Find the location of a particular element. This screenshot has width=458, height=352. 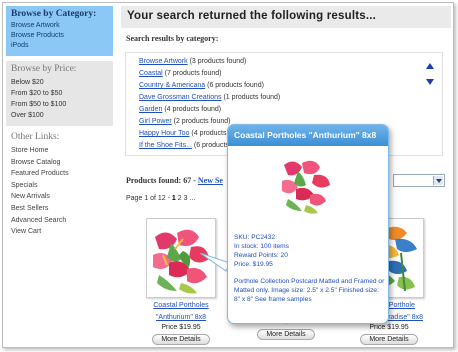

page-label: Page 1 of 12 - is located at coordinates (149, 198).